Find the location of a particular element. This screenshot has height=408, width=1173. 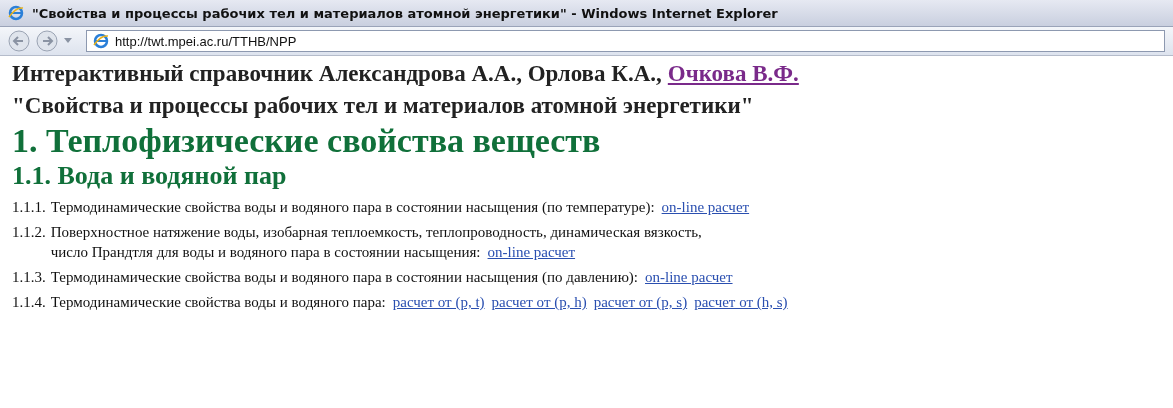

author-link: Очкова В.Ф. is located at coordinates (733, 74).